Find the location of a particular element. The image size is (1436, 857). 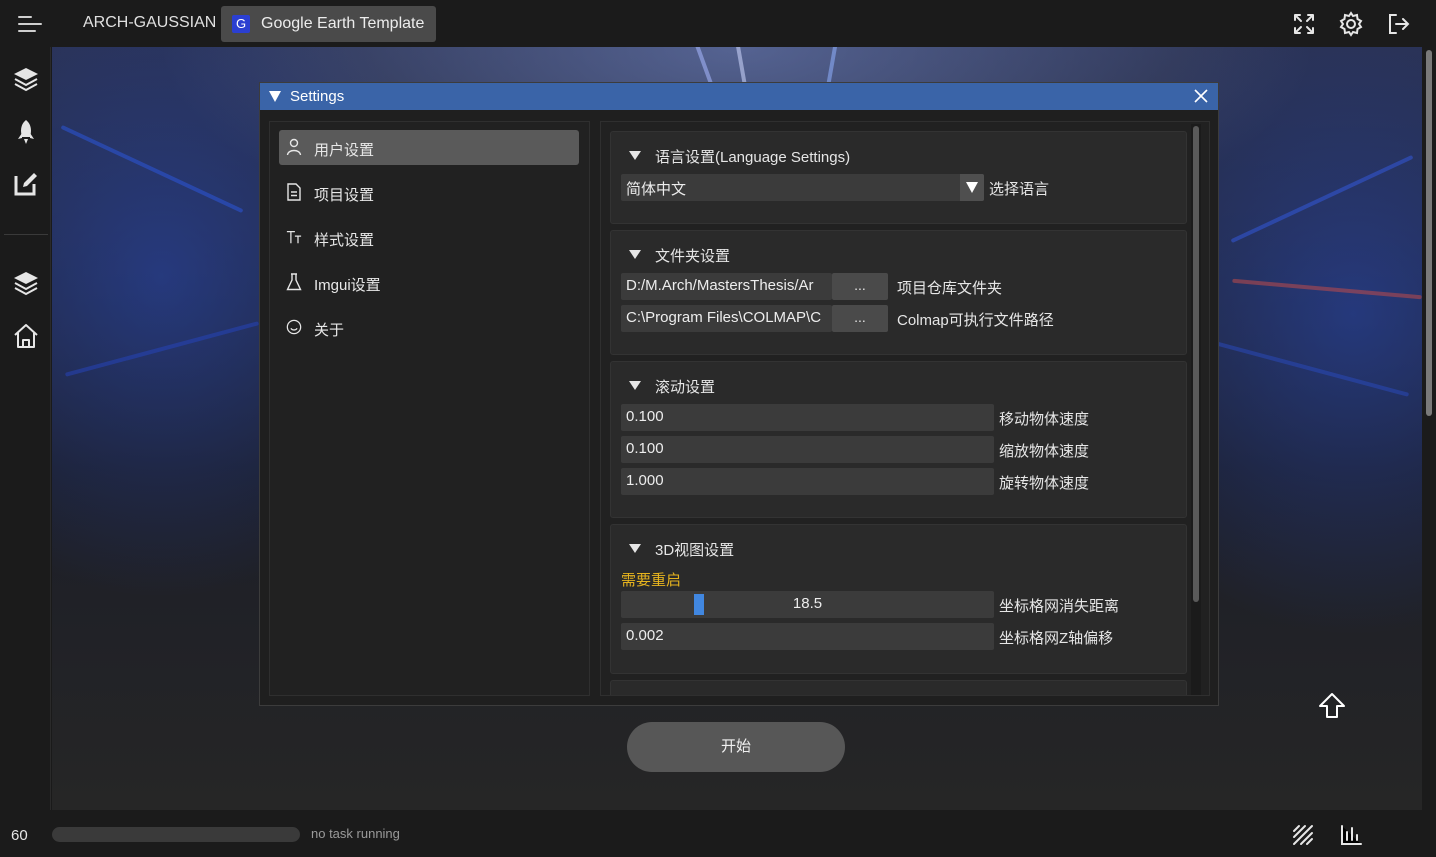

section-title: 3D视图设置 is located at coordinates (695, 550).